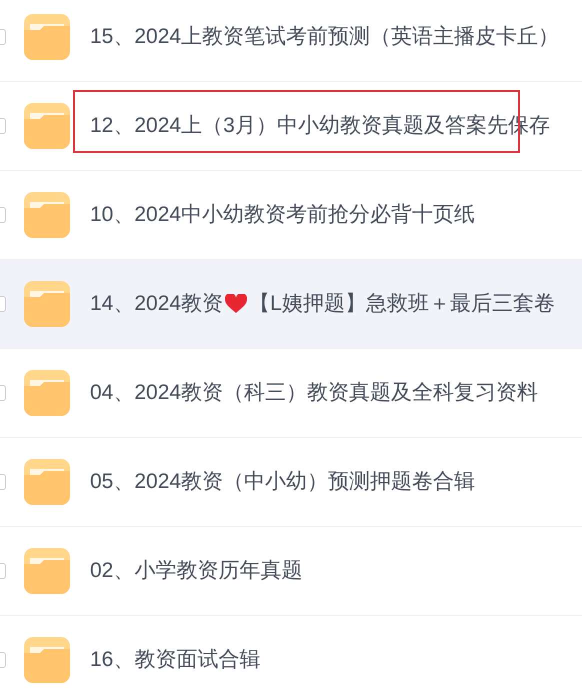 The width and height of the screenshot is (582, 694). What do you see at coordinates (283, 482) in the screenshot?
I see `folder-name: 05、2024教资（中小幼）预测押题卷合辑` at bounding box center [283, 482].